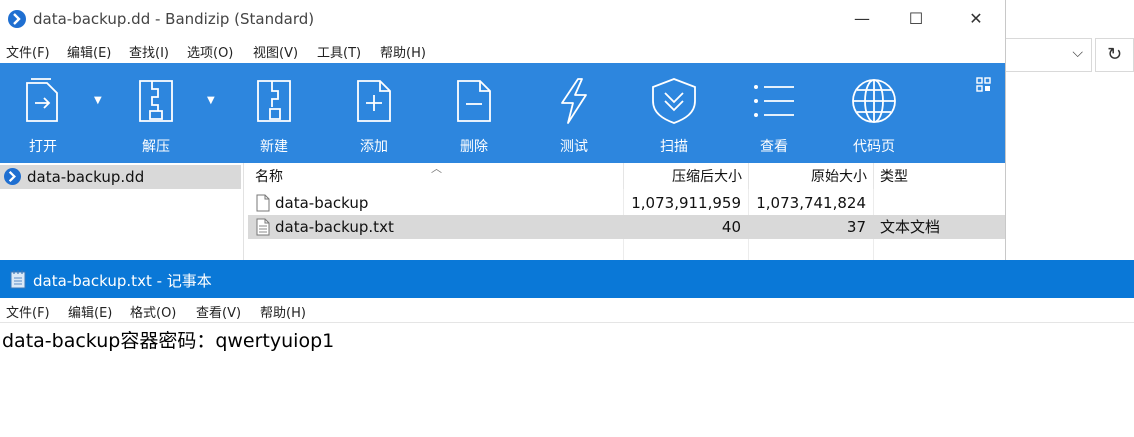 The image size is (1134, 437). I want to click on notepad-window-title: data-backup.txt - 记事本, so click(122, 281).